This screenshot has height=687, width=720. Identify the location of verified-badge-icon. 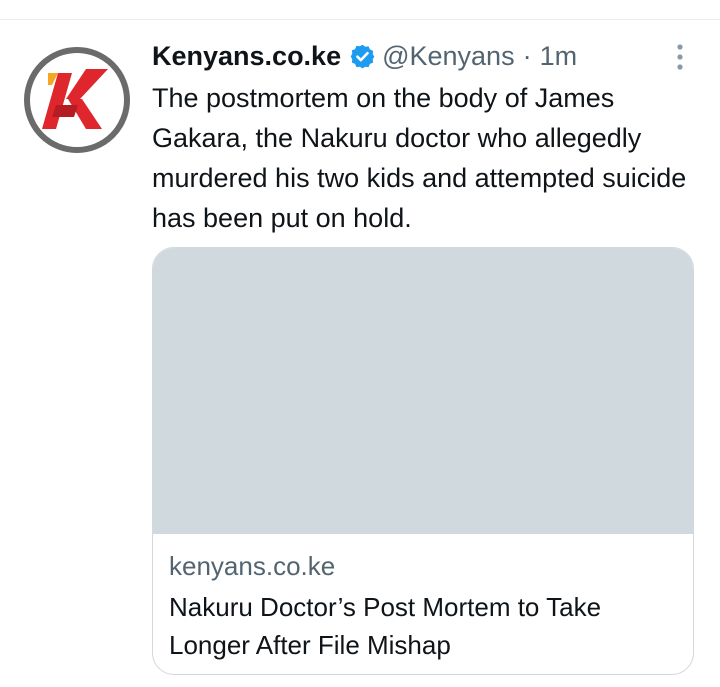
(362, 56).